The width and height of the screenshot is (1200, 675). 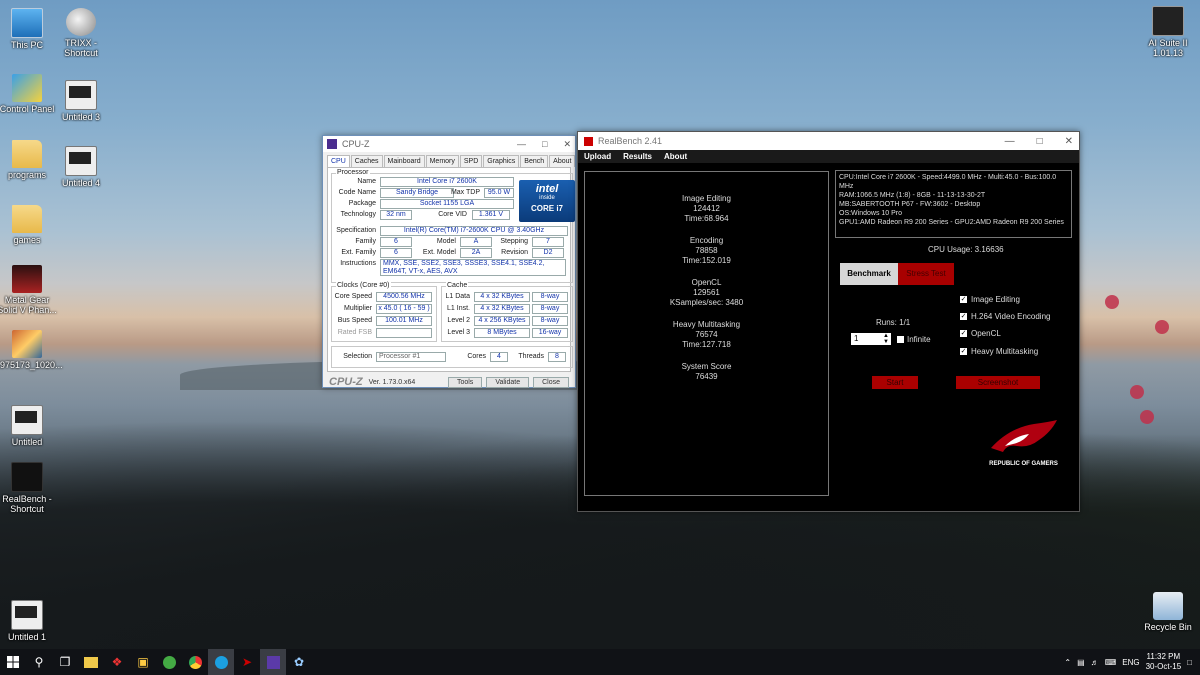 I want to click on desktop-icon-untitled-3: Untitled 3, so click(x=81, y=101).